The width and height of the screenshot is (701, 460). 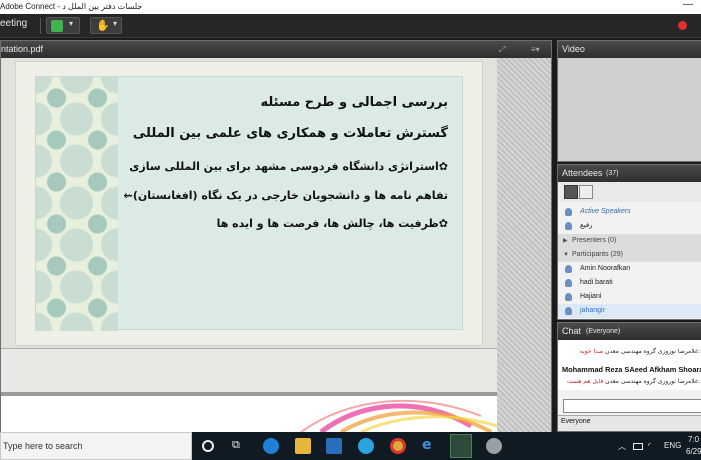 I want to click on video-pod-header: Video, so click(x=629, y=49).